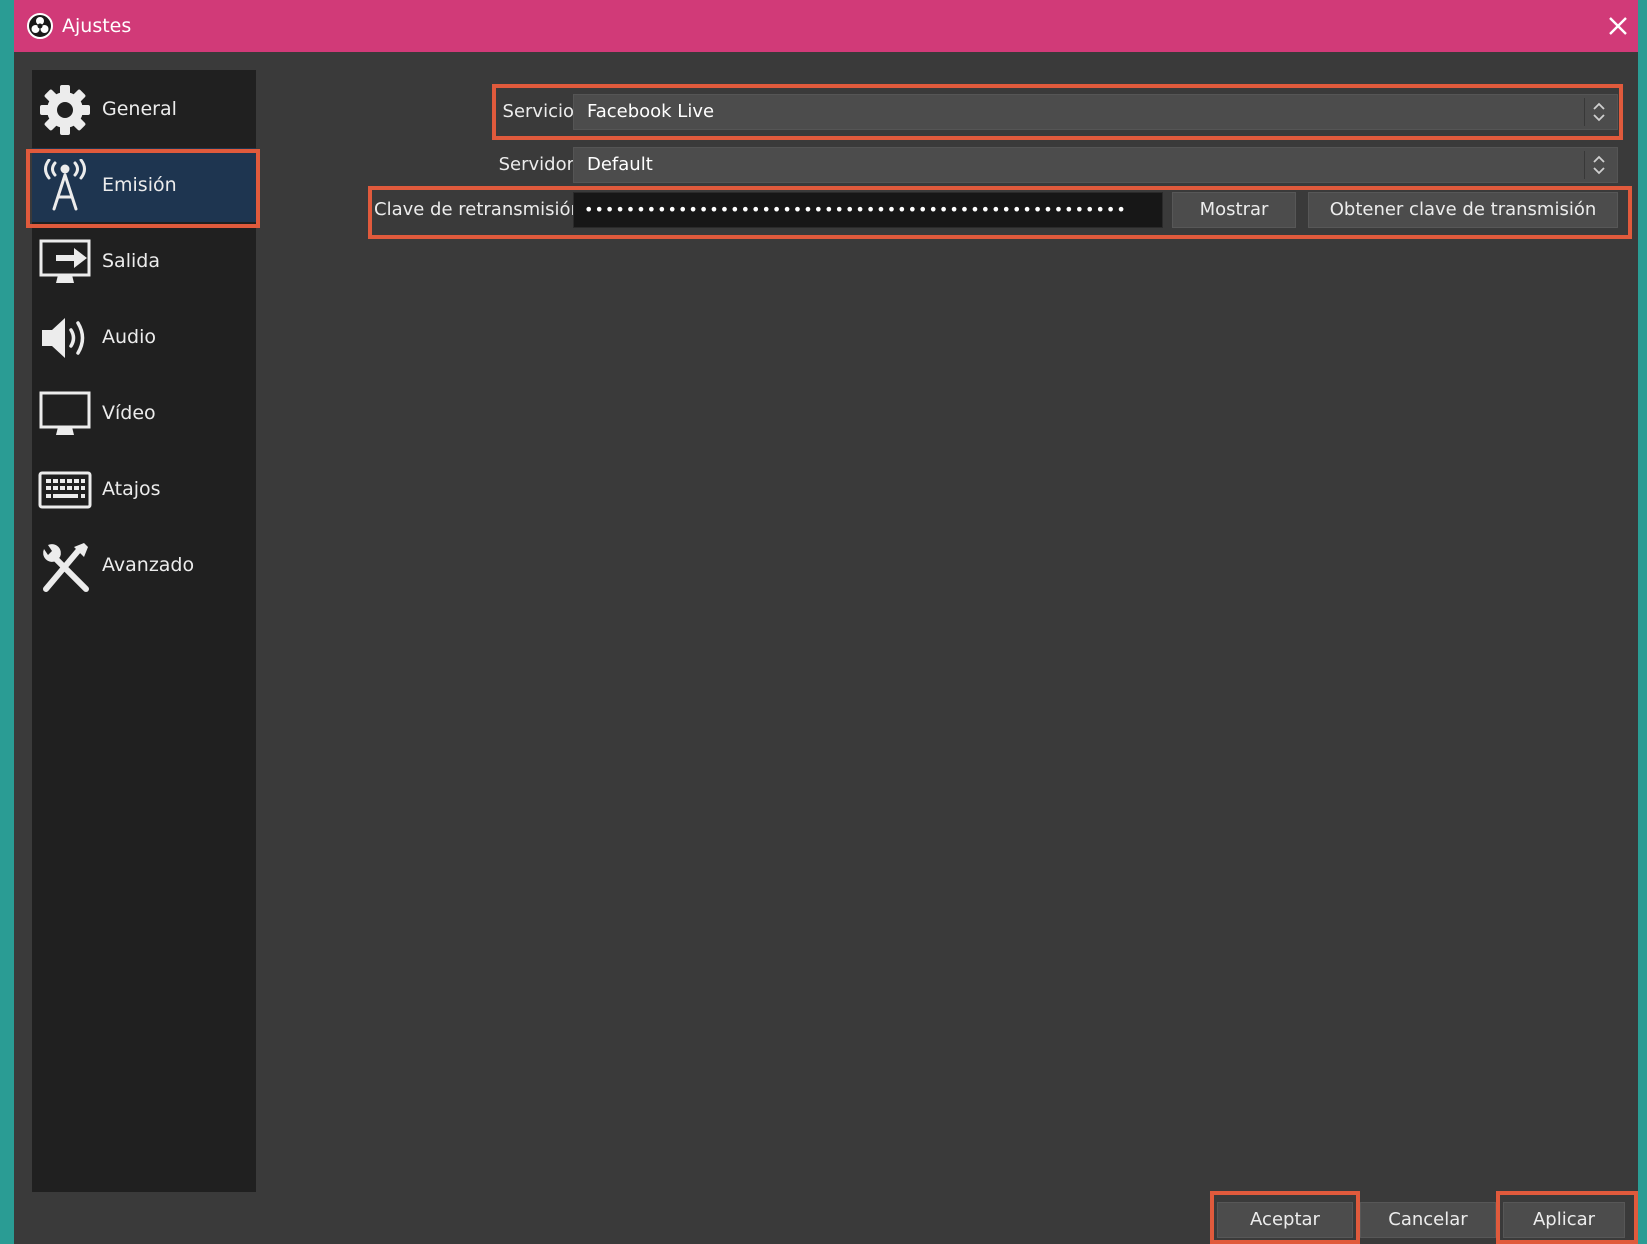 The width and height of the screenshot is (1647, 1244). I want to click on sidebar-item-audio: Audio, so click(144, 337).